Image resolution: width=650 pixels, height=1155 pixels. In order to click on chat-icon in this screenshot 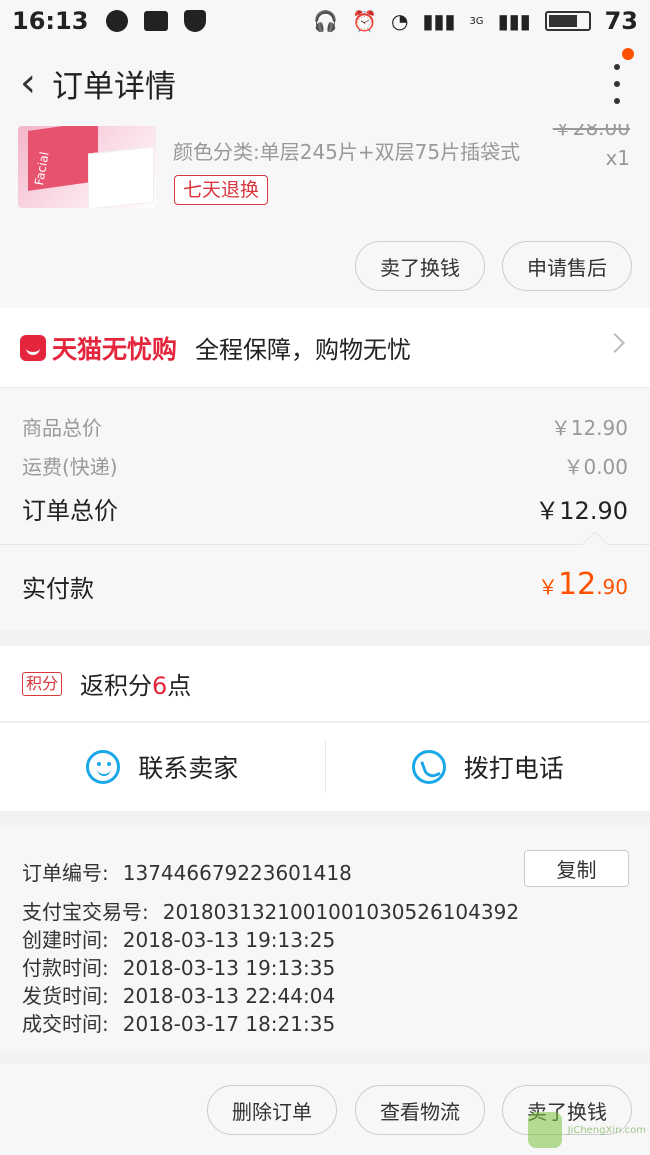, I will do `click(103, 767)`.